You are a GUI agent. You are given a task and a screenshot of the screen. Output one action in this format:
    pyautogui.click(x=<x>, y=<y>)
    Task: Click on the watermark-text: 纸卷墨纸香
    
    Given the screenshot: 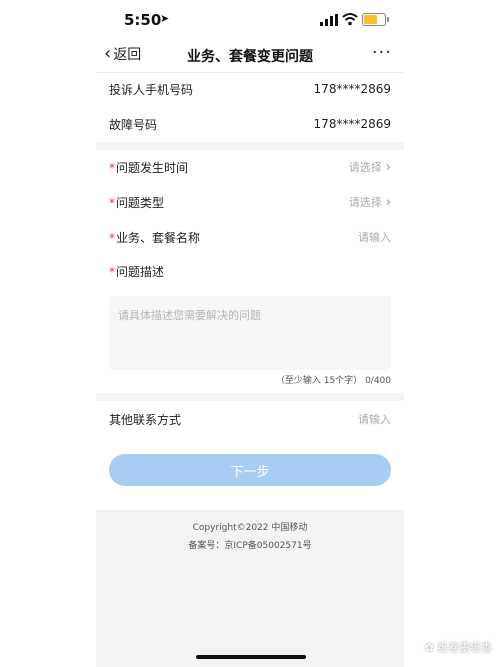 What is the action you would take?
    pyautogui.click(x=464, y=647)
    